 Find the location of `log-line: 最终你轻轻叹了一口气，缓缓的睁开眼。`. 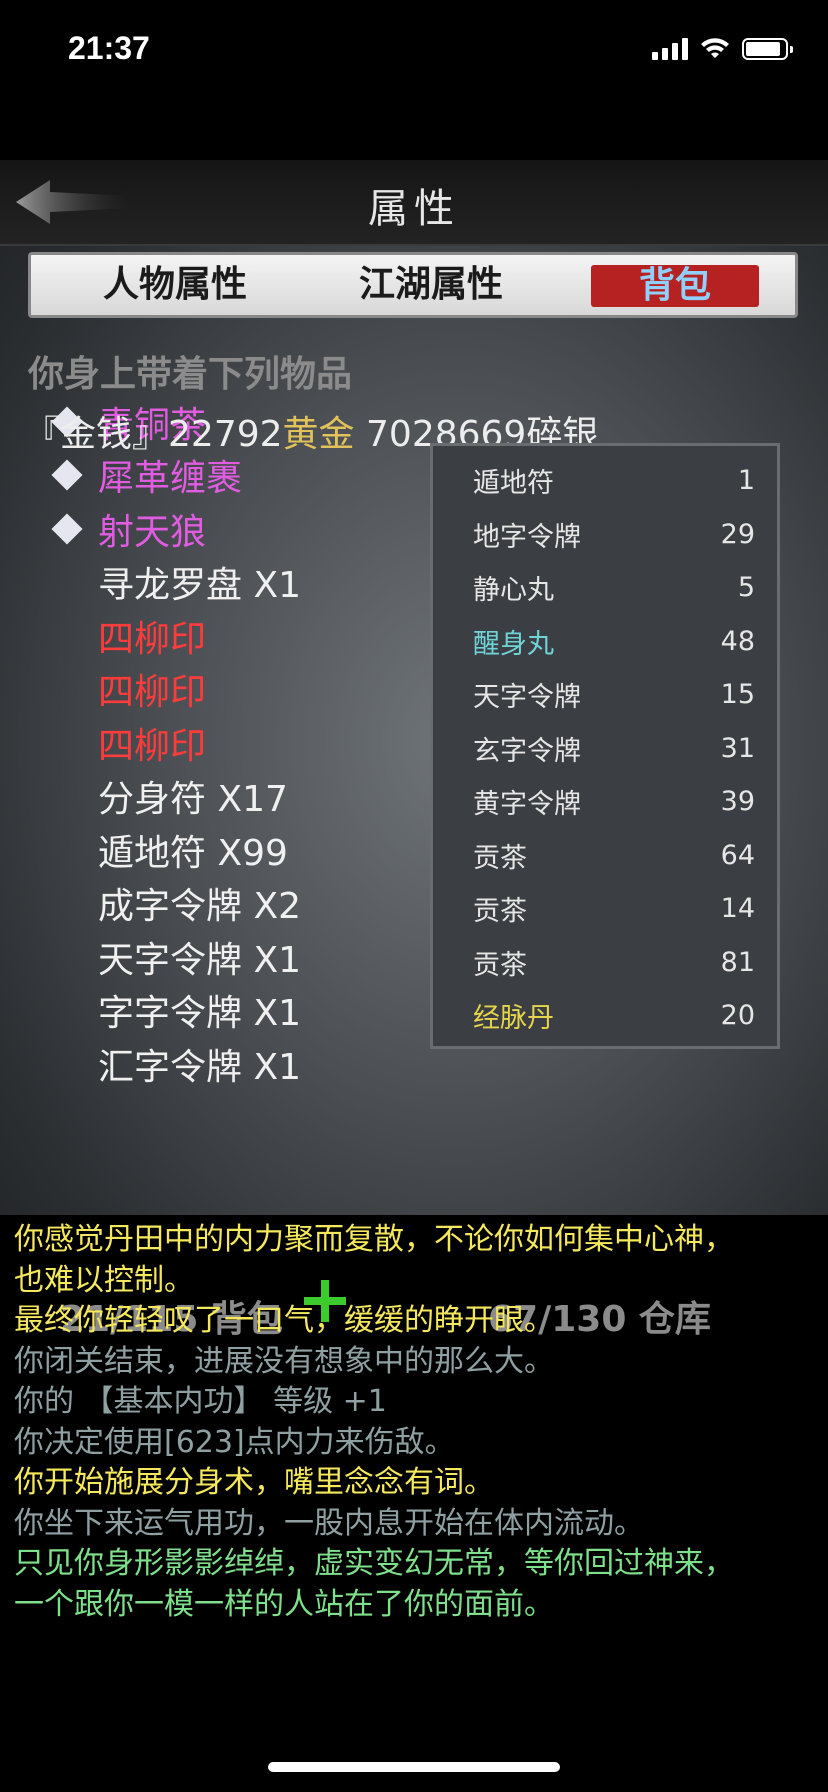

log-line: 最终你轻轻叹了一口气，缓缓的睁开眼。 is located at coordinates (284, 1320).